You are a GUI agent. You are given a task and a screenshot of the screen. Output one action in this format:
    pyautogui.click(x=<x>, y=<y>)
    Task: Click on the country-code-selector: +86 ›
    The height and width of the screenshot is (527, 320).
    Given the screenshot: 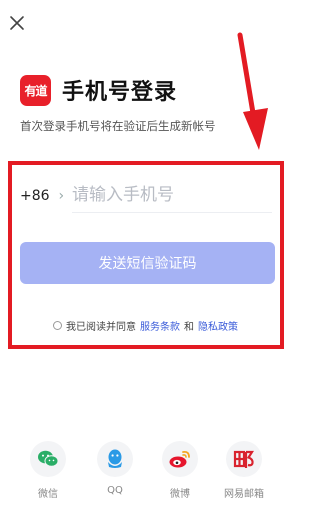 What is the action you would take?
    pyautogui.click(x=42, y=196)
    